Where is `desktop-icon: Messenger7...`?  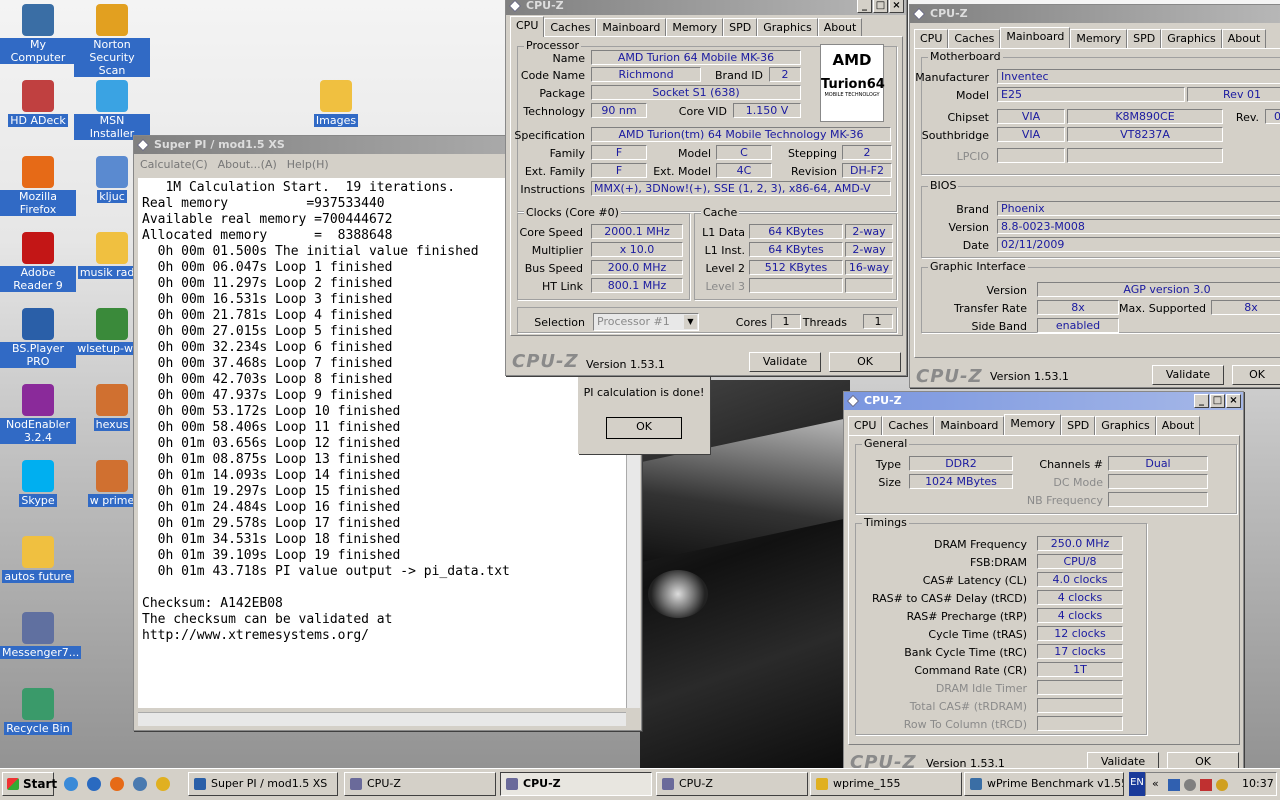
desktop-icon: Messenger7... is located at coordinates (41, 635).